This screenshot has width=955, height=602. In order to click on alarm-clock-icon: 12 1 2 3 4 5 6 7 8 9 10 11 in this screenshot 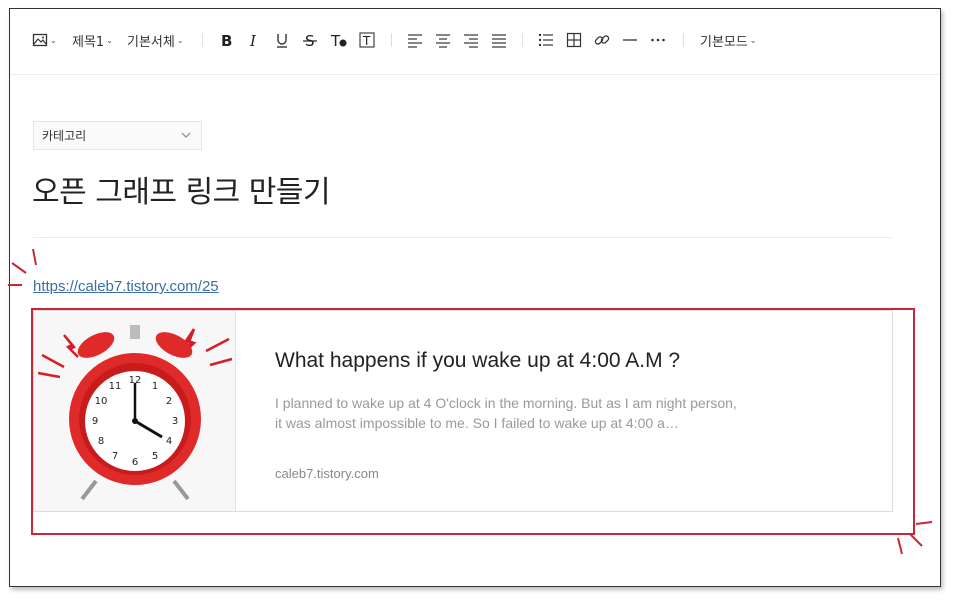, I will do `click(134, 411)`.